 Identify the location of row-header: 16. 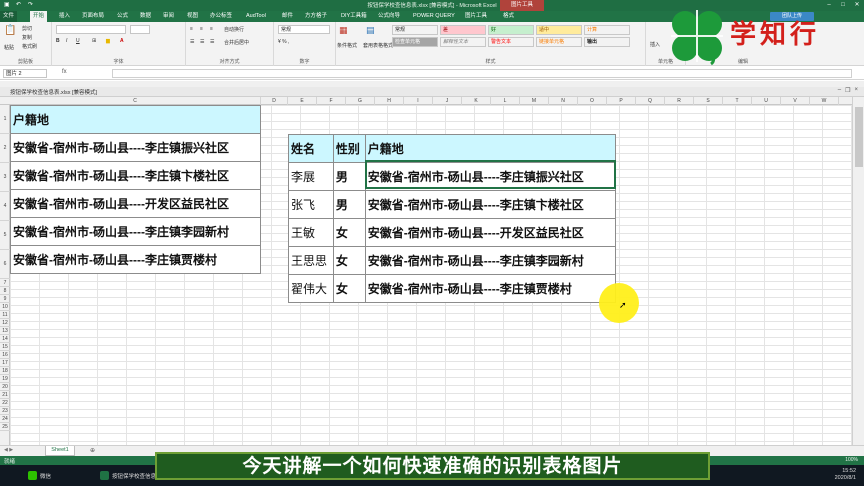
(5, 355).